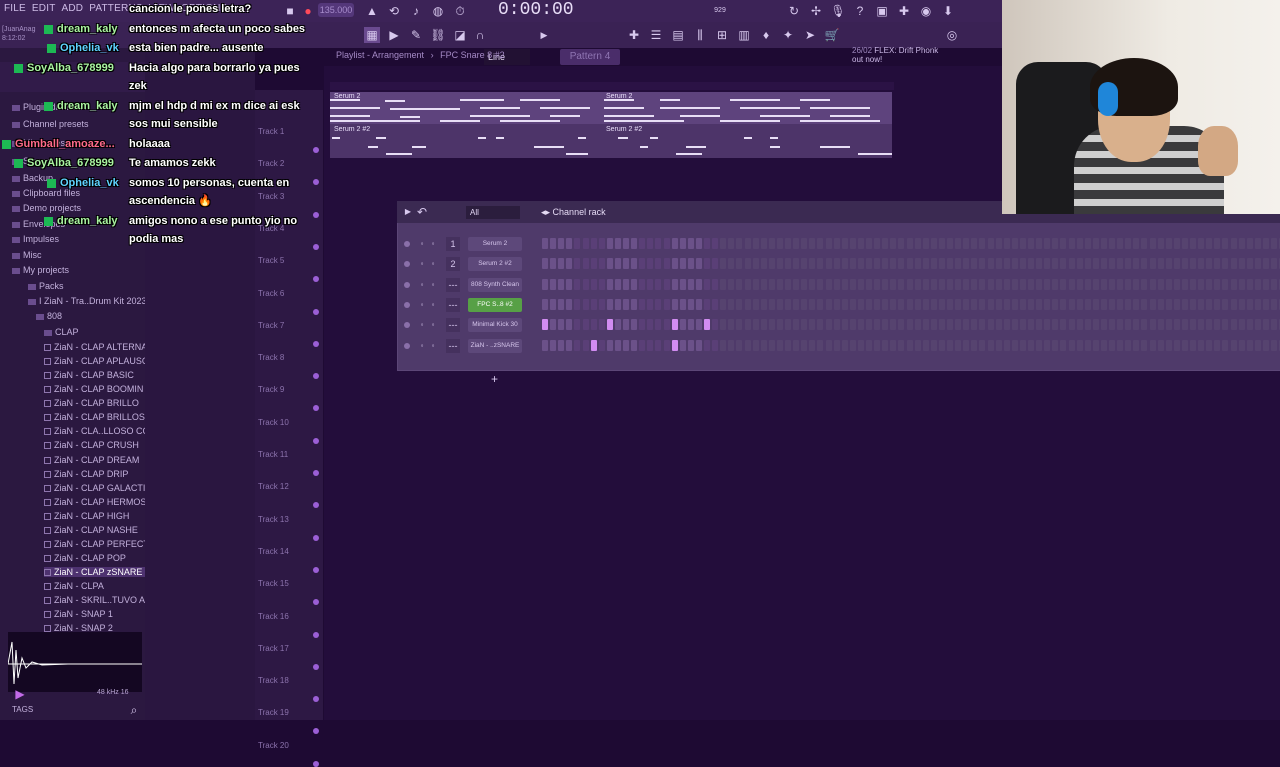 This screenshot has width=1280, height=767. What do you see at coordinates (271, 131) in the screenshot?
I see `track-label: Track 1` at bounding box center [271, 131].